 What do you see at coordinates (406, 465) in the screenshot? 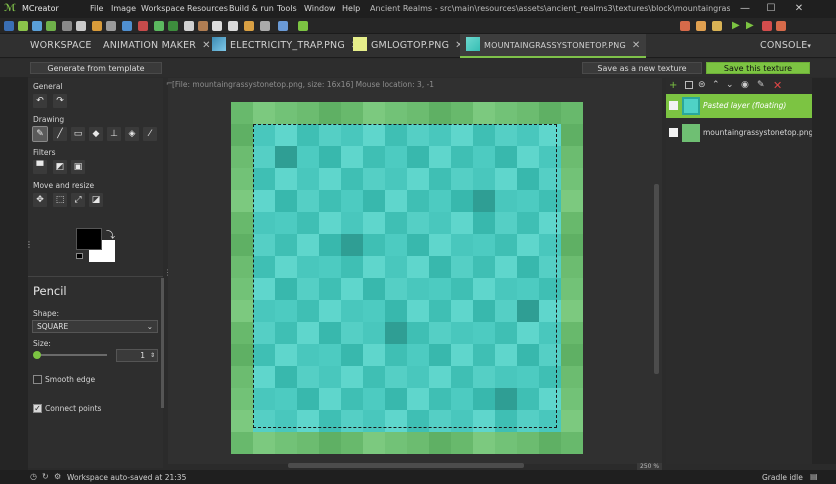
I see `horizontal-scrollbar` at bounding box center [406, 465].